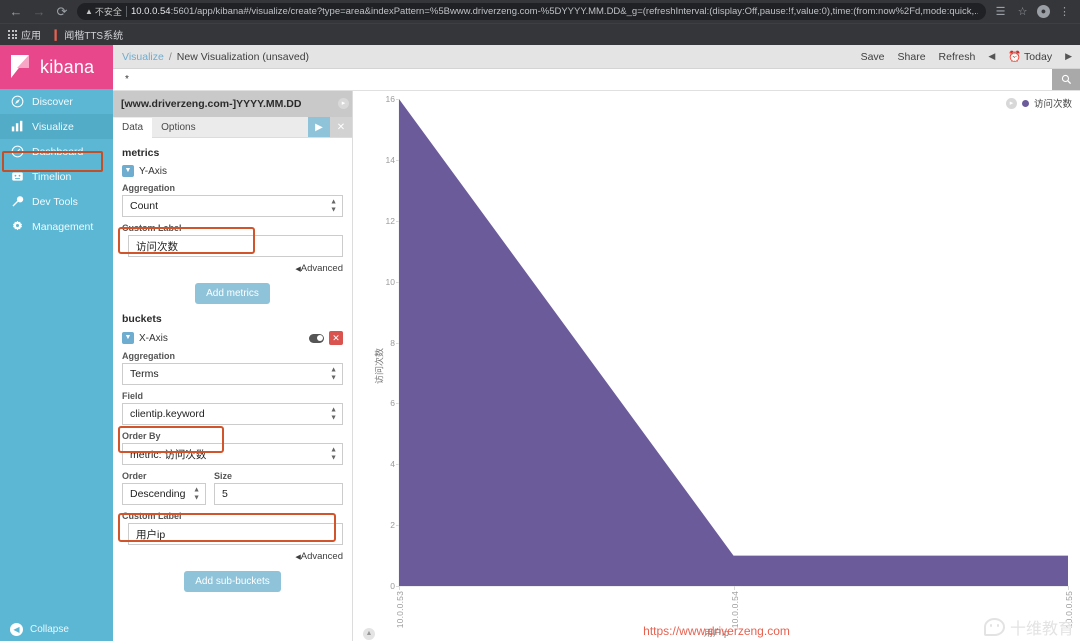  I want to click on bucket-order-by-row: ▲▼, so click(232, 454).